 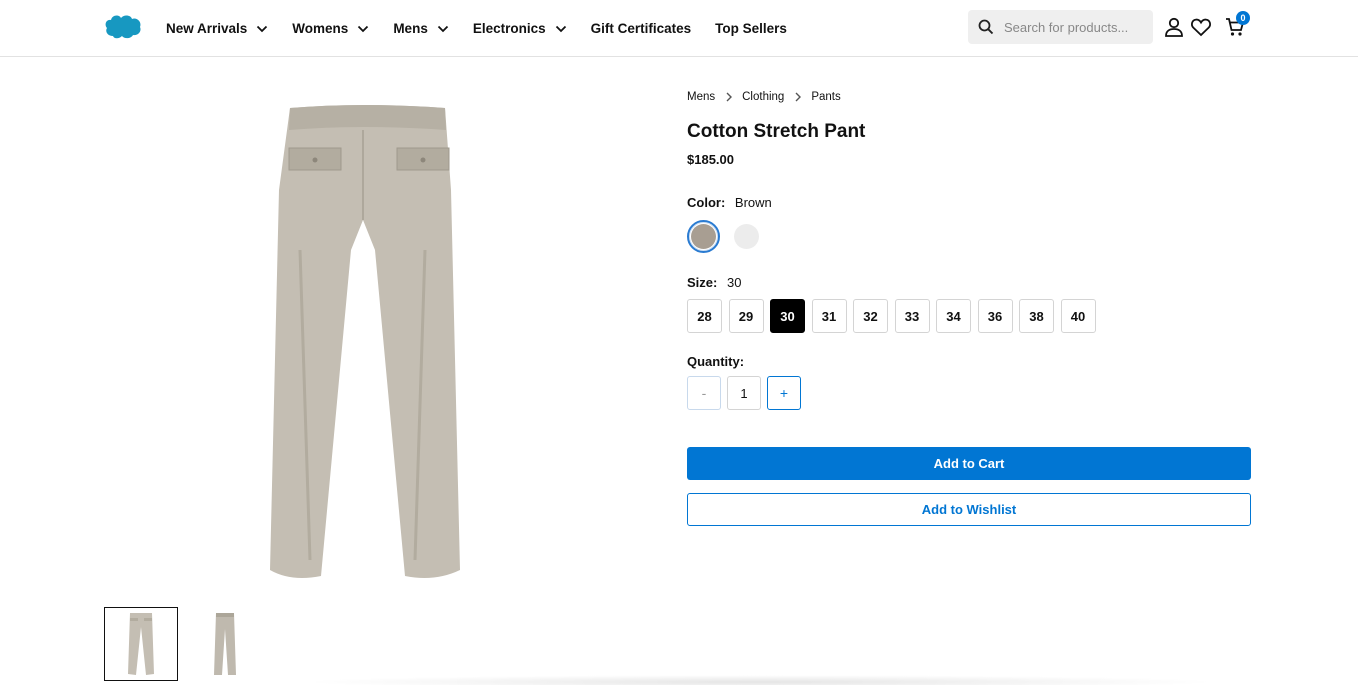 What do you see at coordinates (776, 131) in the screenshot?
I see `product-title: Cotton Stretch Pant` at bounding box center [776, 131].